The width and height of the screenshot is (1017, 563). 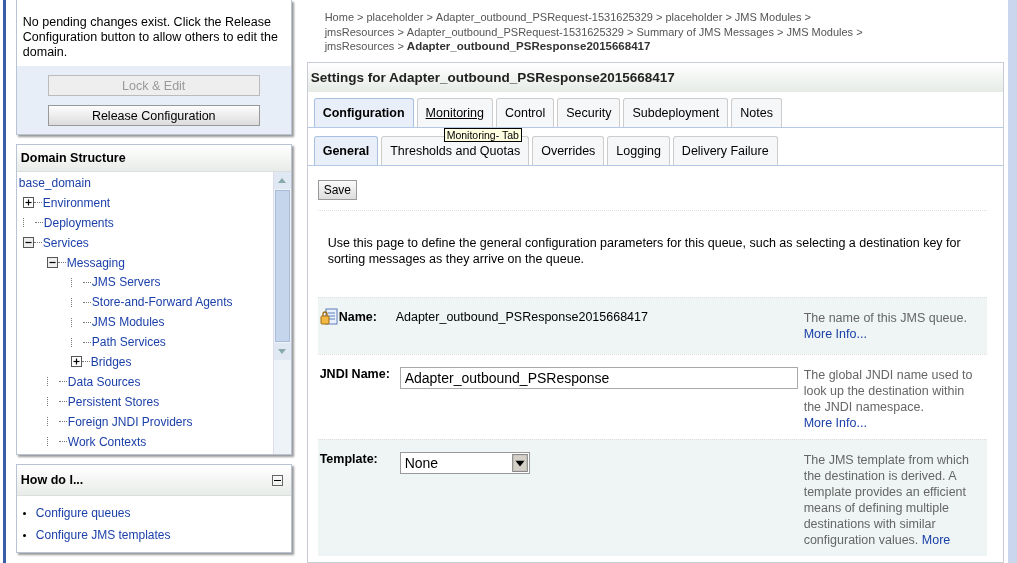 I want to click on help-text: The JMS template from which the destination is derived. A template provides an efficient means of defining multiple destinations with similar configuration values. More, so click(x=886, y=499).